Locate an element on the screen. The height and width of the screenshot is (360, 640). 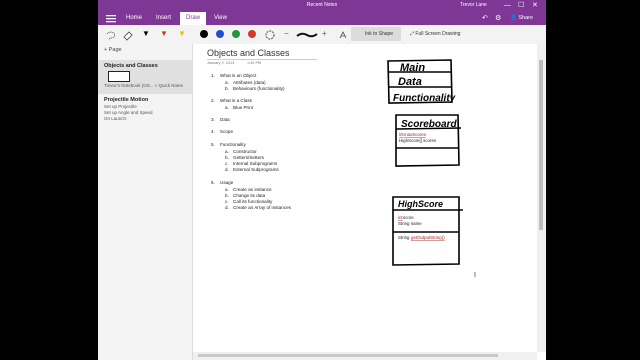
math-icon is located at coordinates (344, 34).